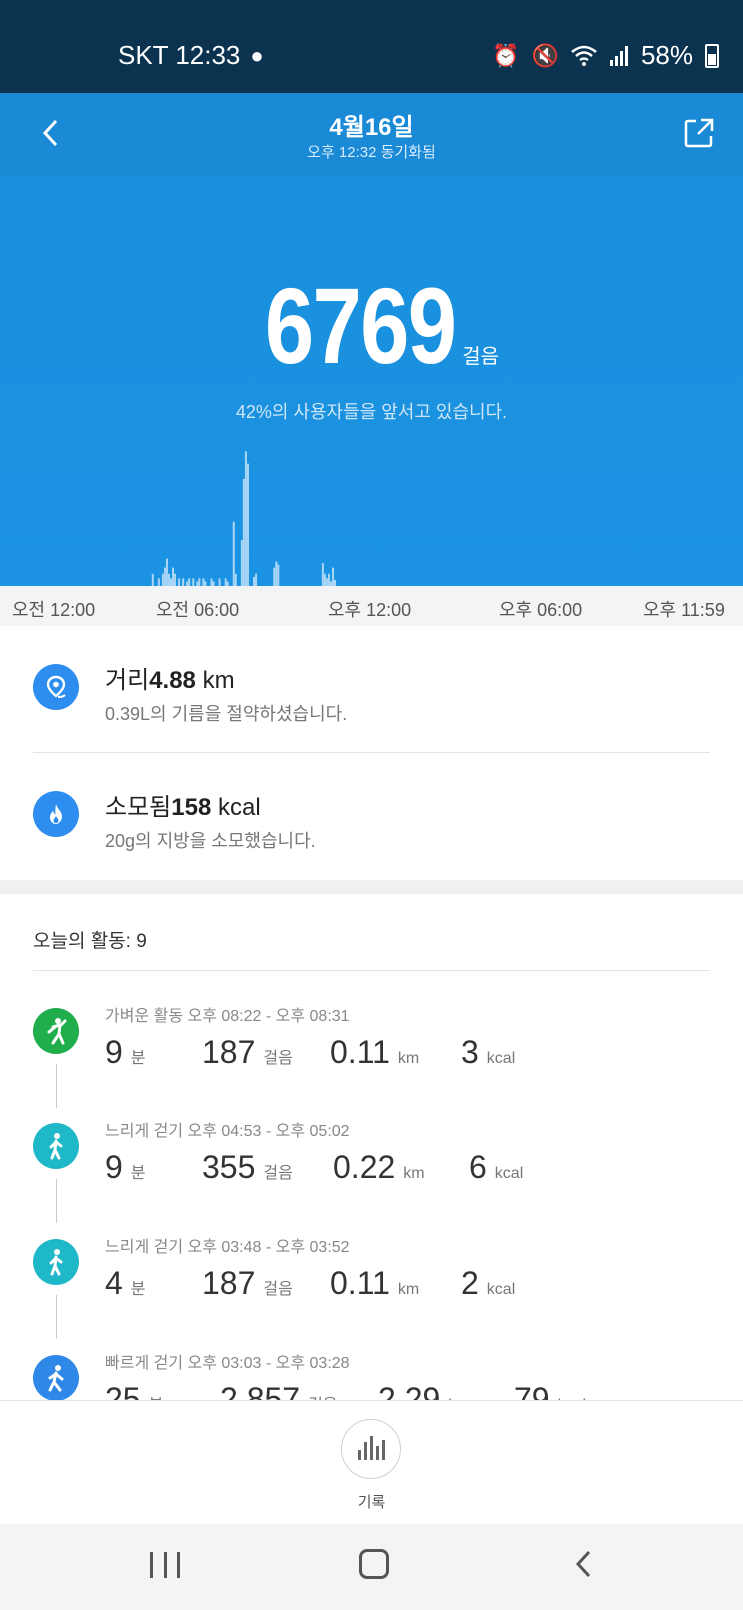 The height and width of the screenshot is (1610, 743). Describe the element at coordinates (227, 1016) in the screenshot. I see `activity-label: 가벼운 활동 오후 08:22 - 오후 08:31` at that location.